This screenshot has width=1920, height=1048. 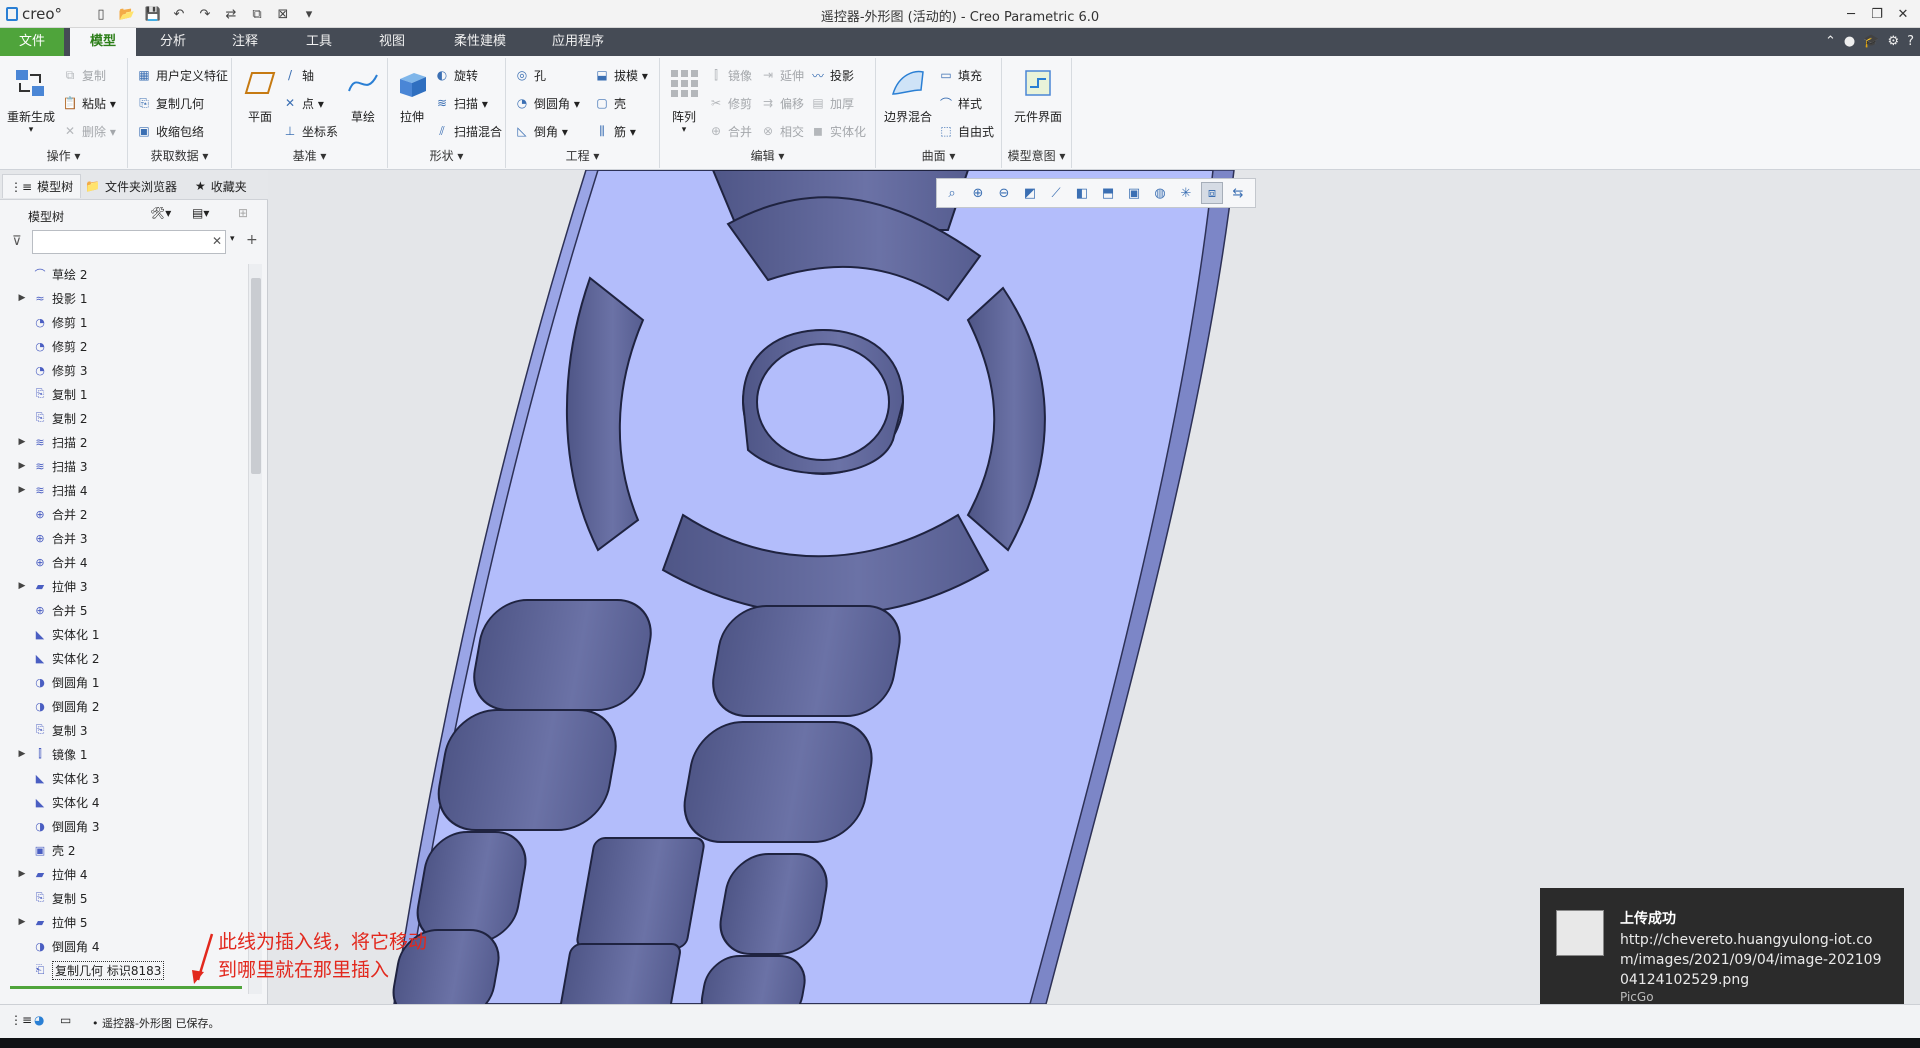 I want to click on paste-button: 📋 粘贴 ▾, so click(x=89, y=103).